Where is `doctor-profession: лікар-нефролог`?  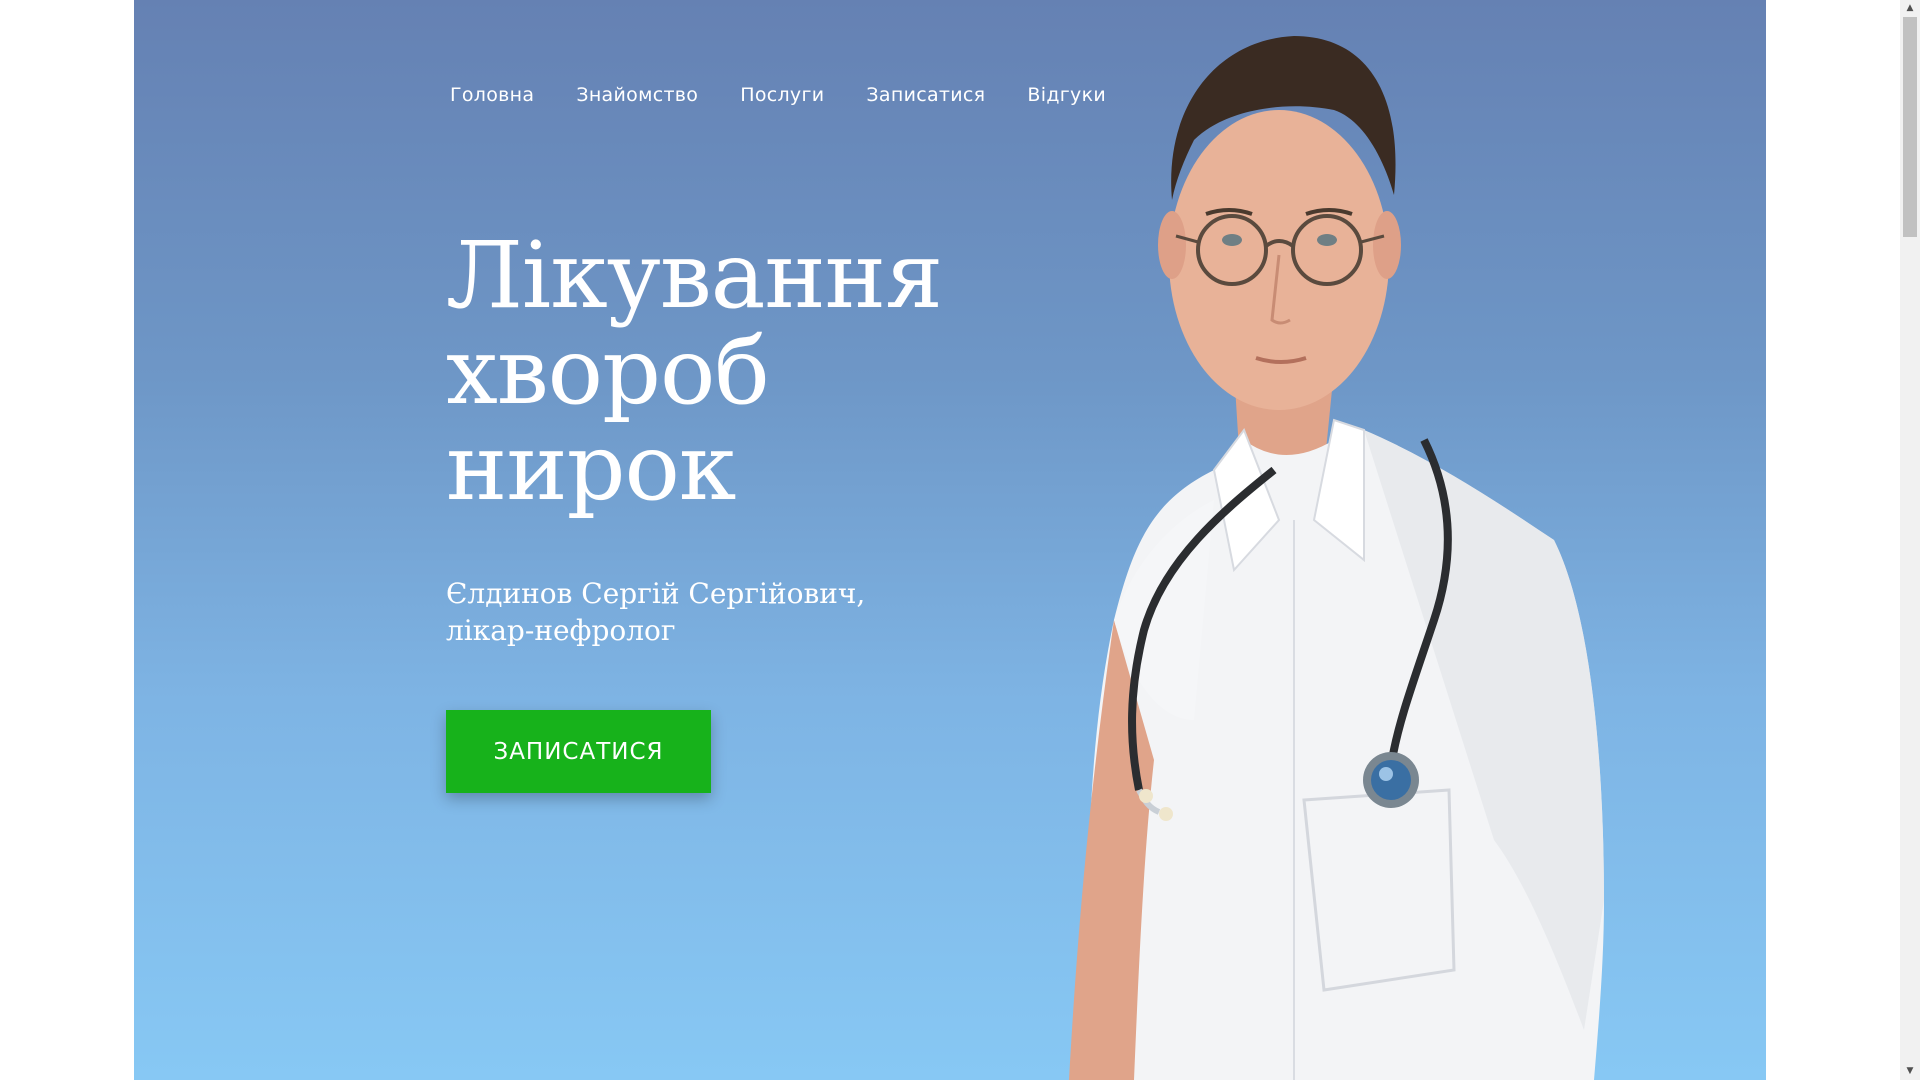 doctor-profession: лікар-нефролог is located at coordinates (561, 630).